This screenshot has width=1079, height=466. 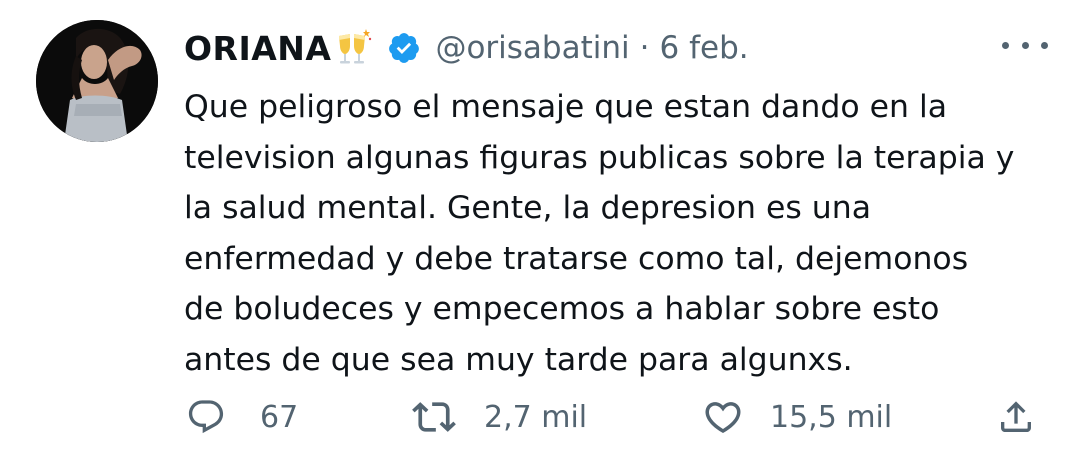 I want to click on tweet-header: ORIANA @orisabatini · 6 feb., so click(x=466, y=48).